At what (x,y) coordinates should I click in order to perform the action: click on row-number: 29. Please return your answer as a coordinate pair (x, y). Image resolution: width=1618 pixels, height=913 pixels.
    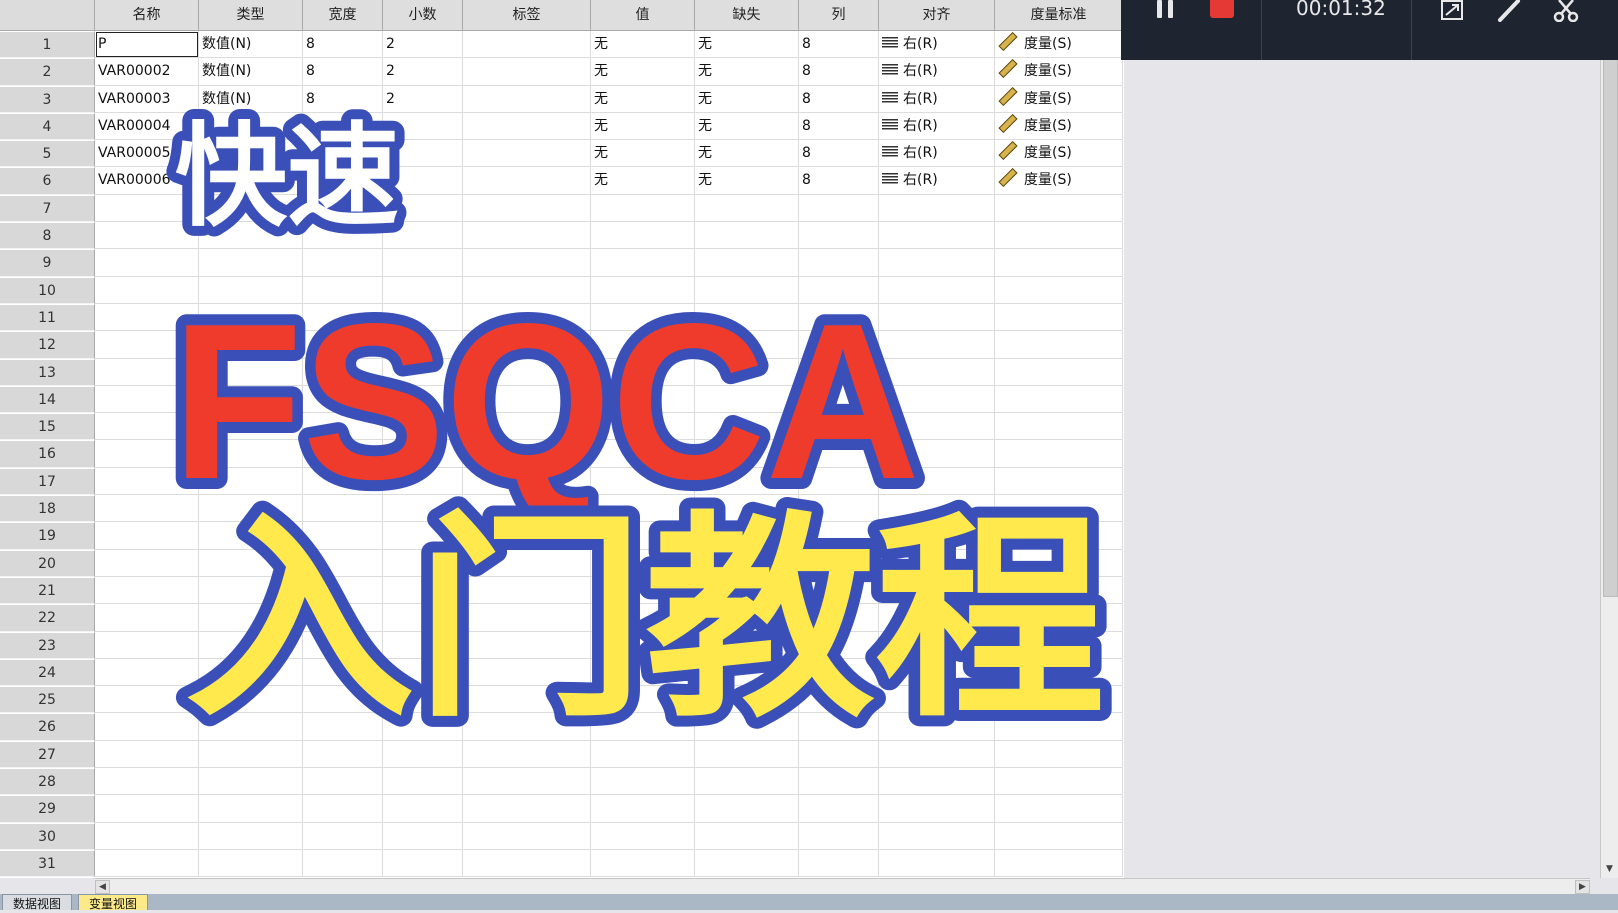
    Looking at the image, I should click on (47, 809).